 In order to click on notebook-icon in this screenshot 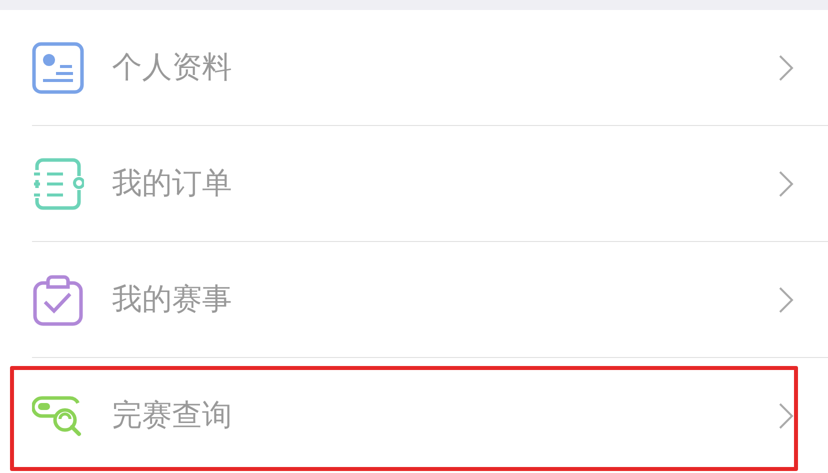, I will do `click(58, 184)`.